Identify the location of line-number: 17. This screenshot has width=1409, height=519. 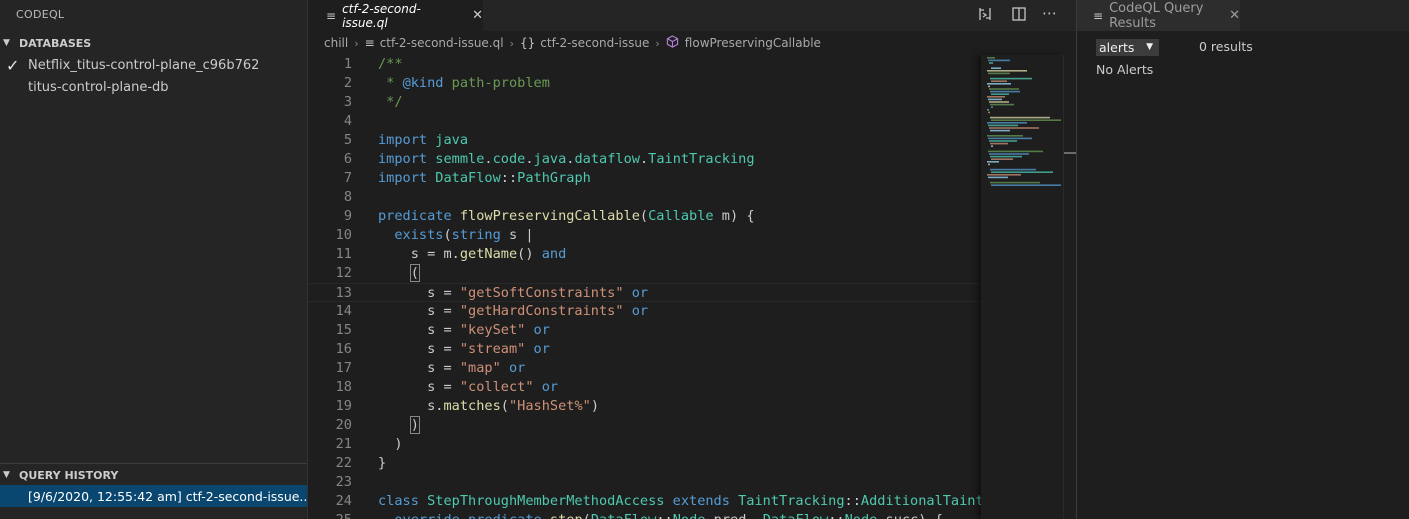
(343, 368).